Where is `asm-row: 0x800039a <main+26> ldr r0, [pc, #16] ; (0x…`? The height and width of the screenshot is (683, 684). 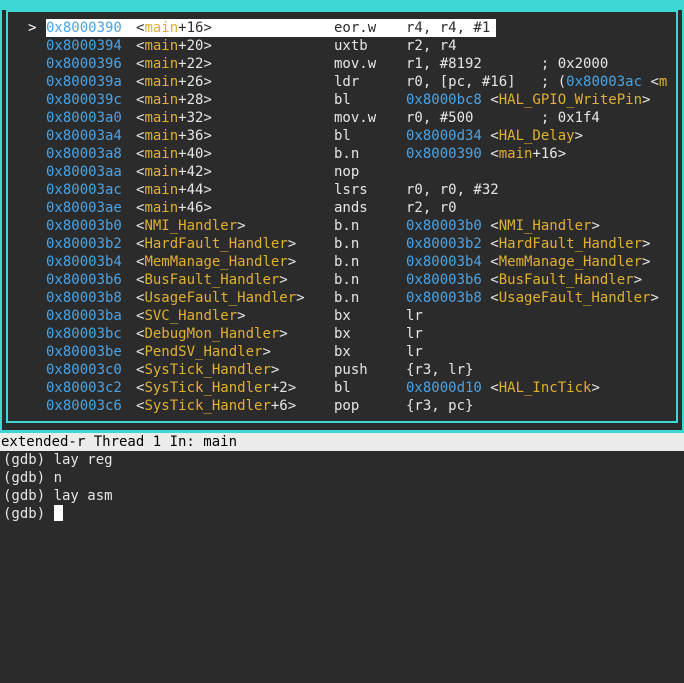
asm-row: 0x800039a <main+26> ldr r0, [pc, #16] ; (0x… is located at coordinates (342, 82).